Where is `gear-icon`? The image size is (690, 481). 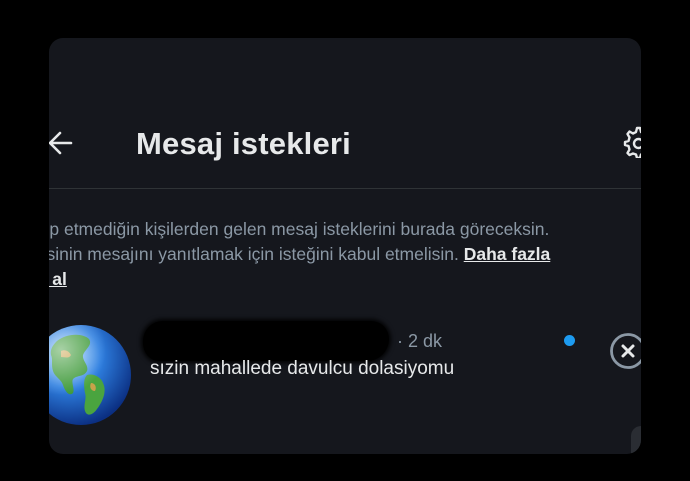 gear-icon is located at coordinates (632, 143).